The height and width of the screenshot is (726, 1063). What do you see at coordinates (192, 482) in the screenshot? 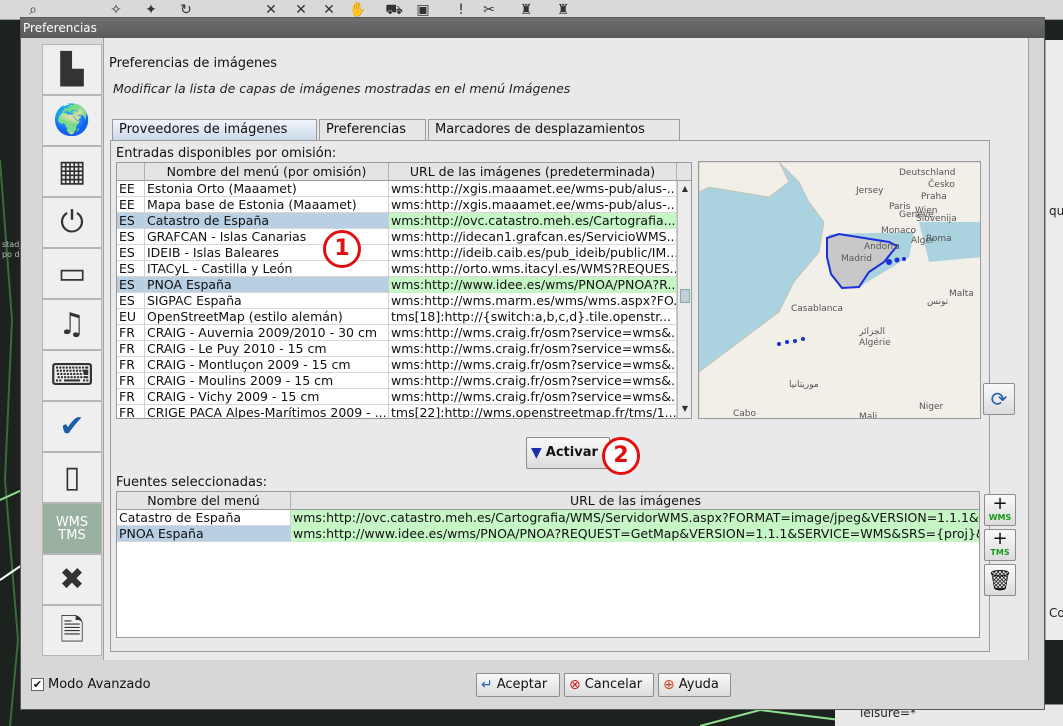
I see `selected-sources-label: Fuentes seleccionadas:` at bounding box center [192, 482].